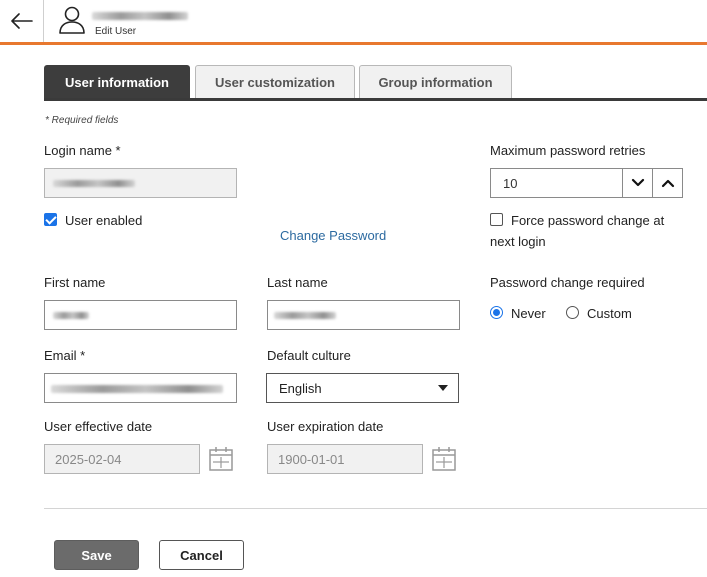 This screenshot has width=707, height=577. I want to click on login-name-label: Login name *, so click(82, 150).